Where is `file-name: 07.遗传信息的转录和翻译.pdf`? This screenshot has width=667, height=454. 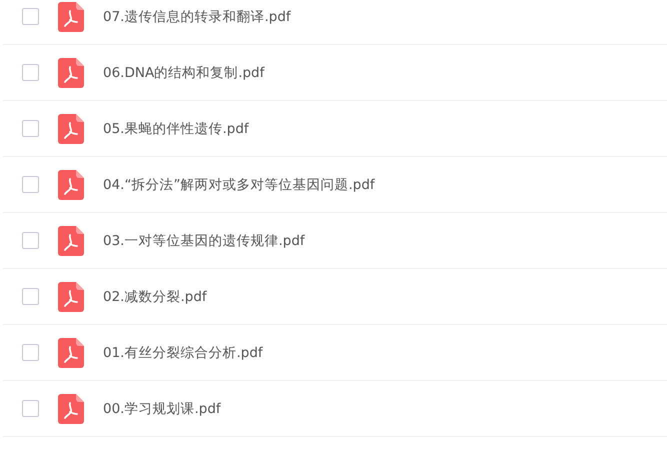
file-name: 07.遗传信息的转录和翻译.pdf is located at coordinates (197, 17).